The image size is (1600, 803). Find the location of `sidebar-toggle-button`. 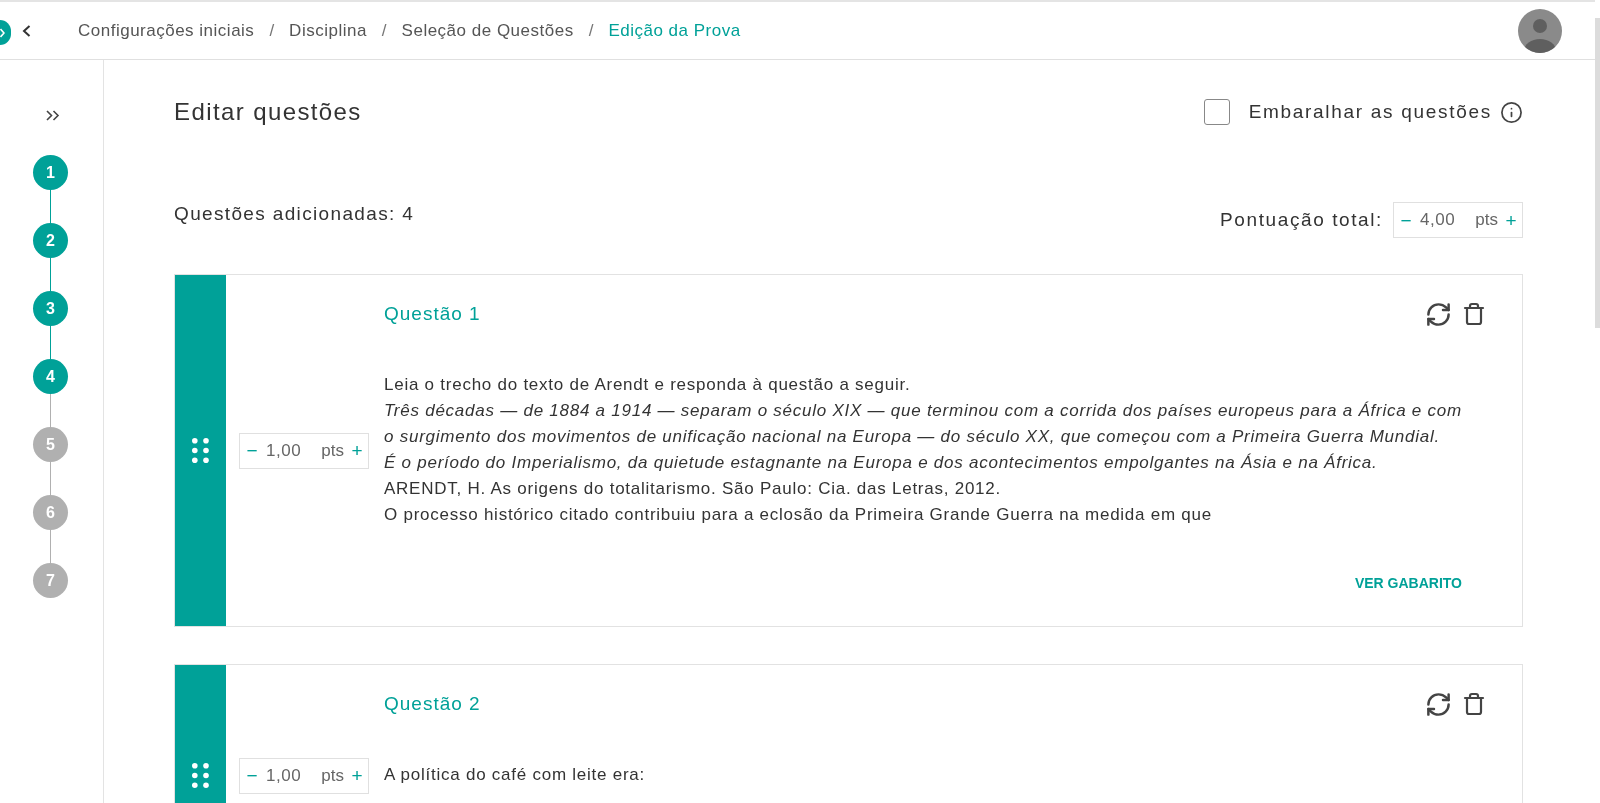

sidebar-toggle-button is located at coordinates (5, 32).